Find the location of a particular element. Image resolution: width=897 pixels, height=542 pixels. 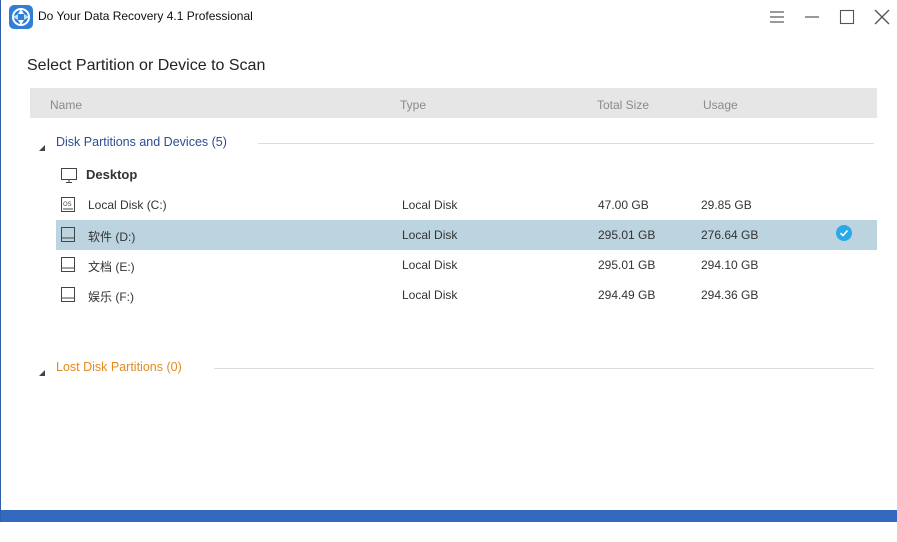

partition-usage: 294.36 GB is located at coordinates (730, 295).